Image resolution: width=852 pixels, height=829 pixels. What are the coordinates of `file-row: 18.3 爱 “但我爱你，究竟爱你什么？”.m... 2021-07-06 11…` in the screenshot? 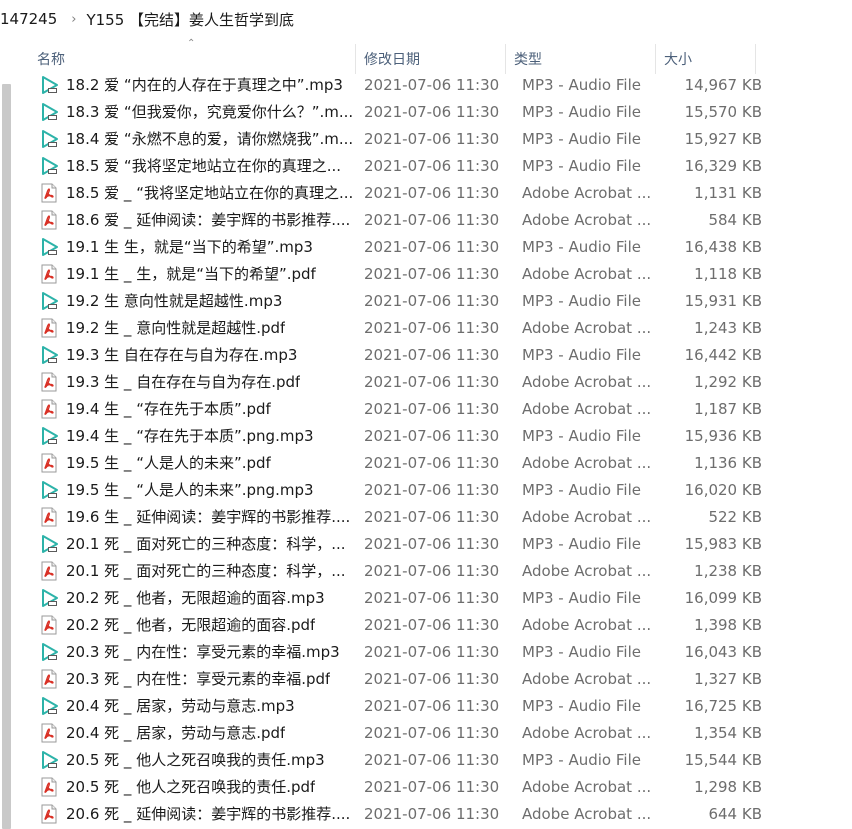 It's located at (409, 111).